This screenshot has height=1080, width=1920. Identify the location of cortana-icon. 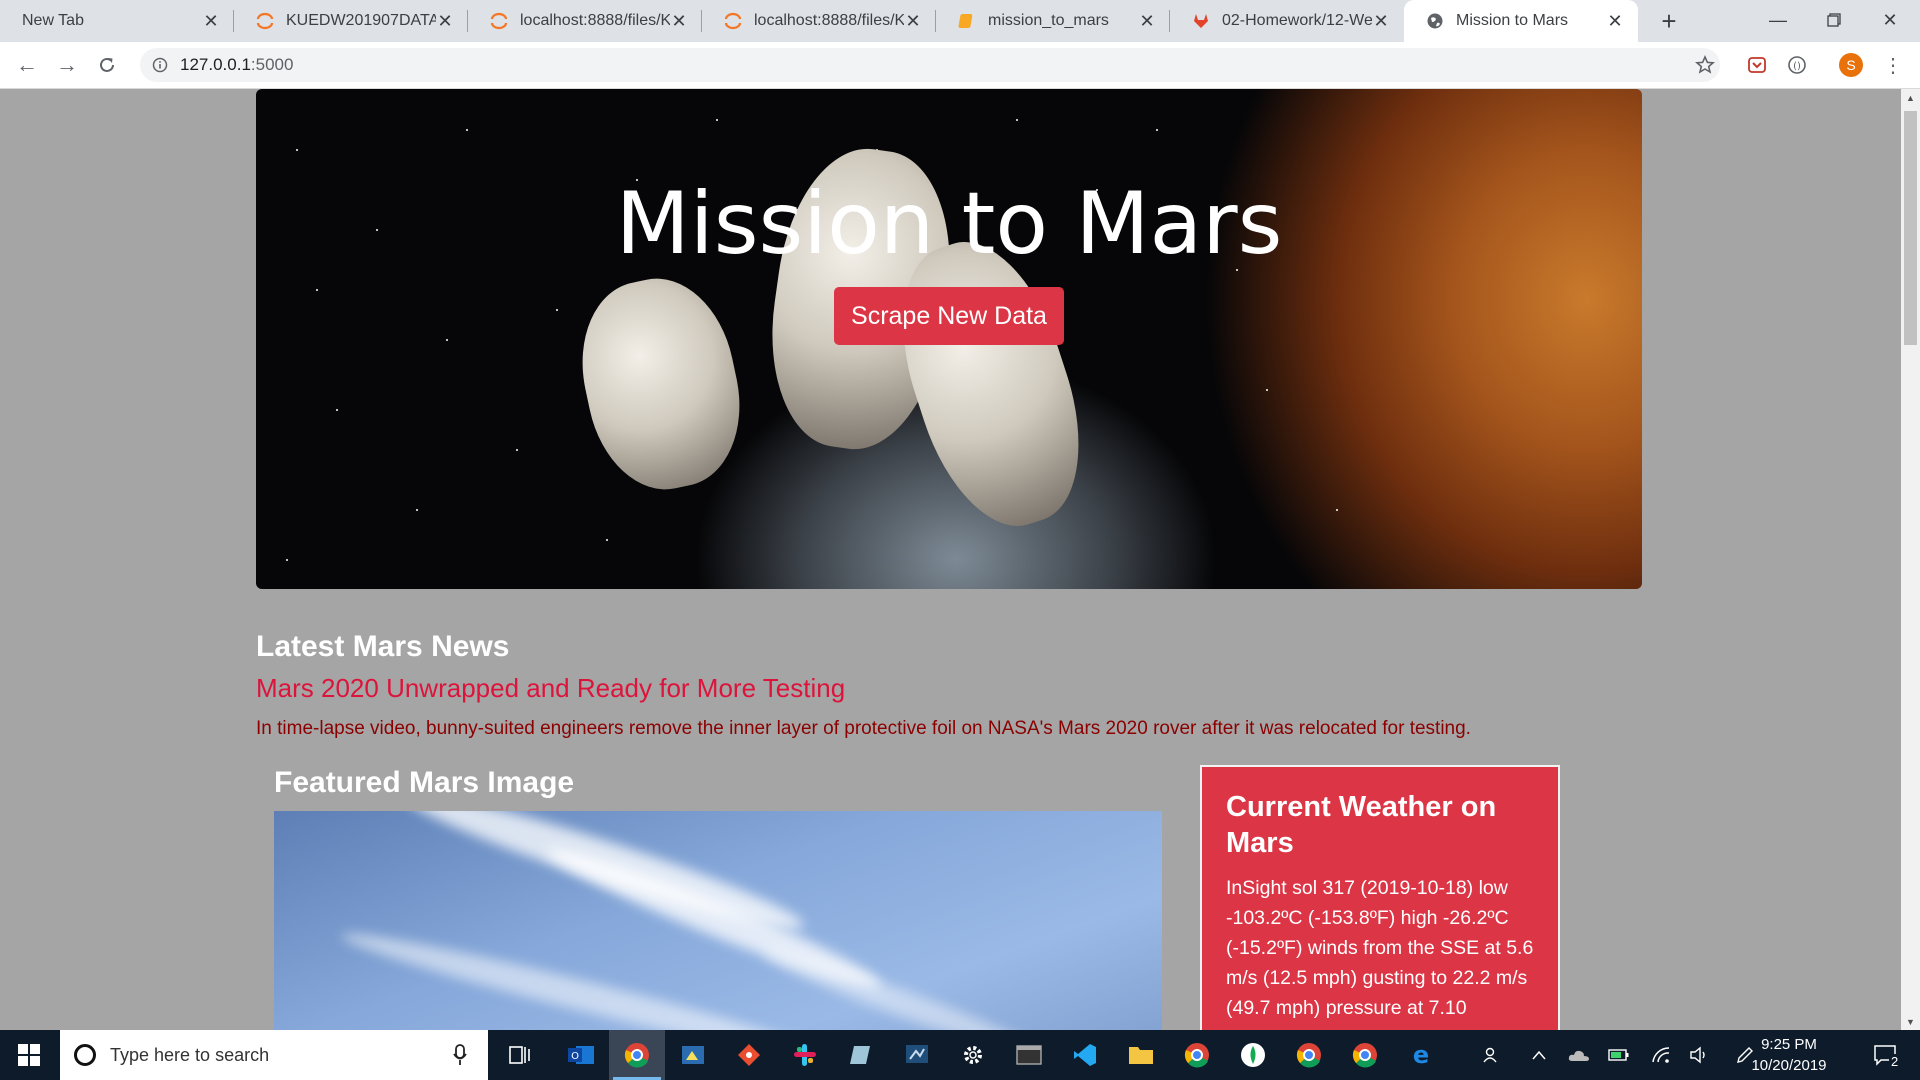
(85, 1055).